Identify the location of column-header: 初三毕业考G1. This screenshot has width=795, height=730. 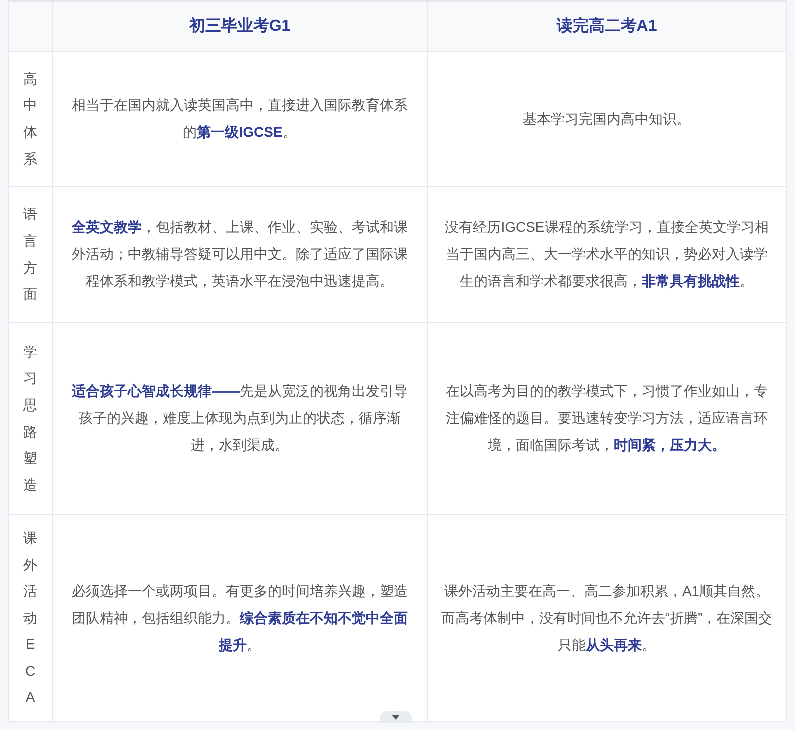
(240, 26).